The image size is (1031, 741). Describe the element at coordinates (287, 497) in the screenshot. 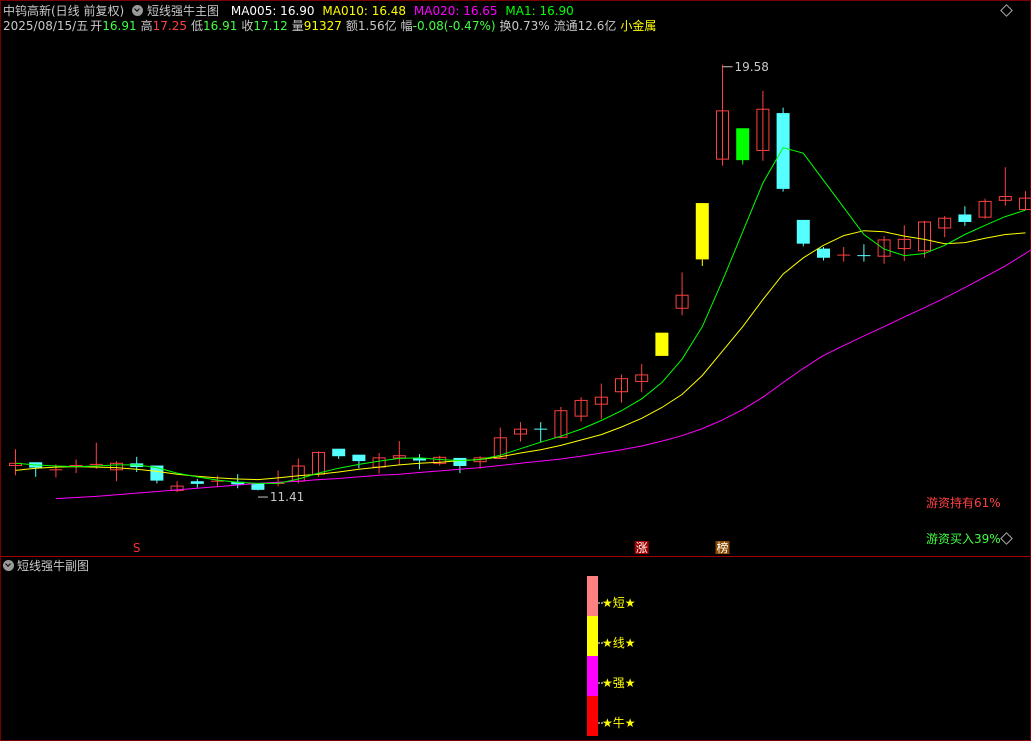

I see `low-label: 11.41` at that location.